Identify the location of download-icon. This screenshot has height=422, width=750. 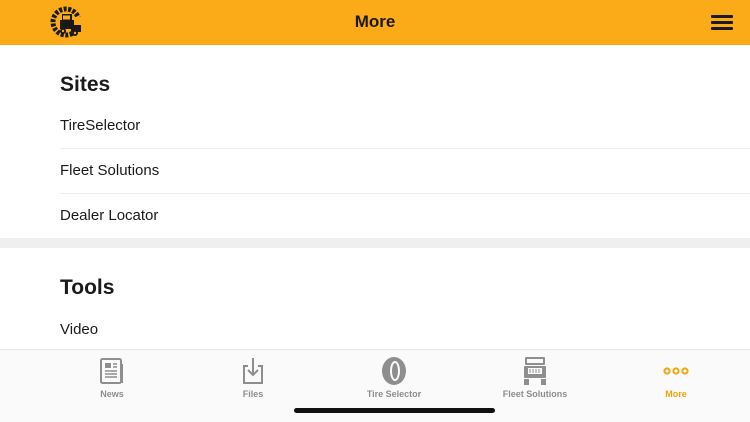
(253, 371).